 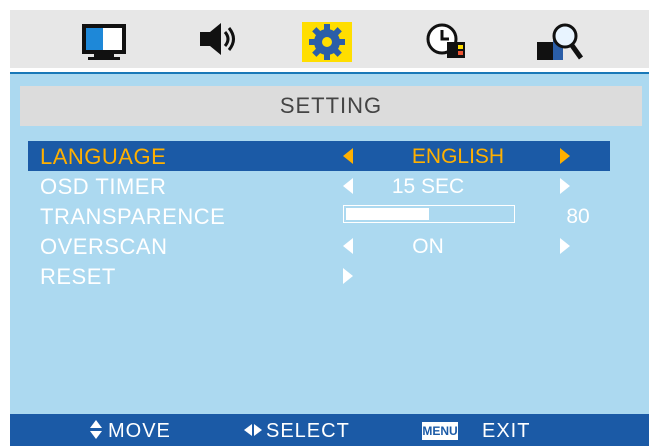 I want to click on monitor-icon, so click(x=105, y=42).